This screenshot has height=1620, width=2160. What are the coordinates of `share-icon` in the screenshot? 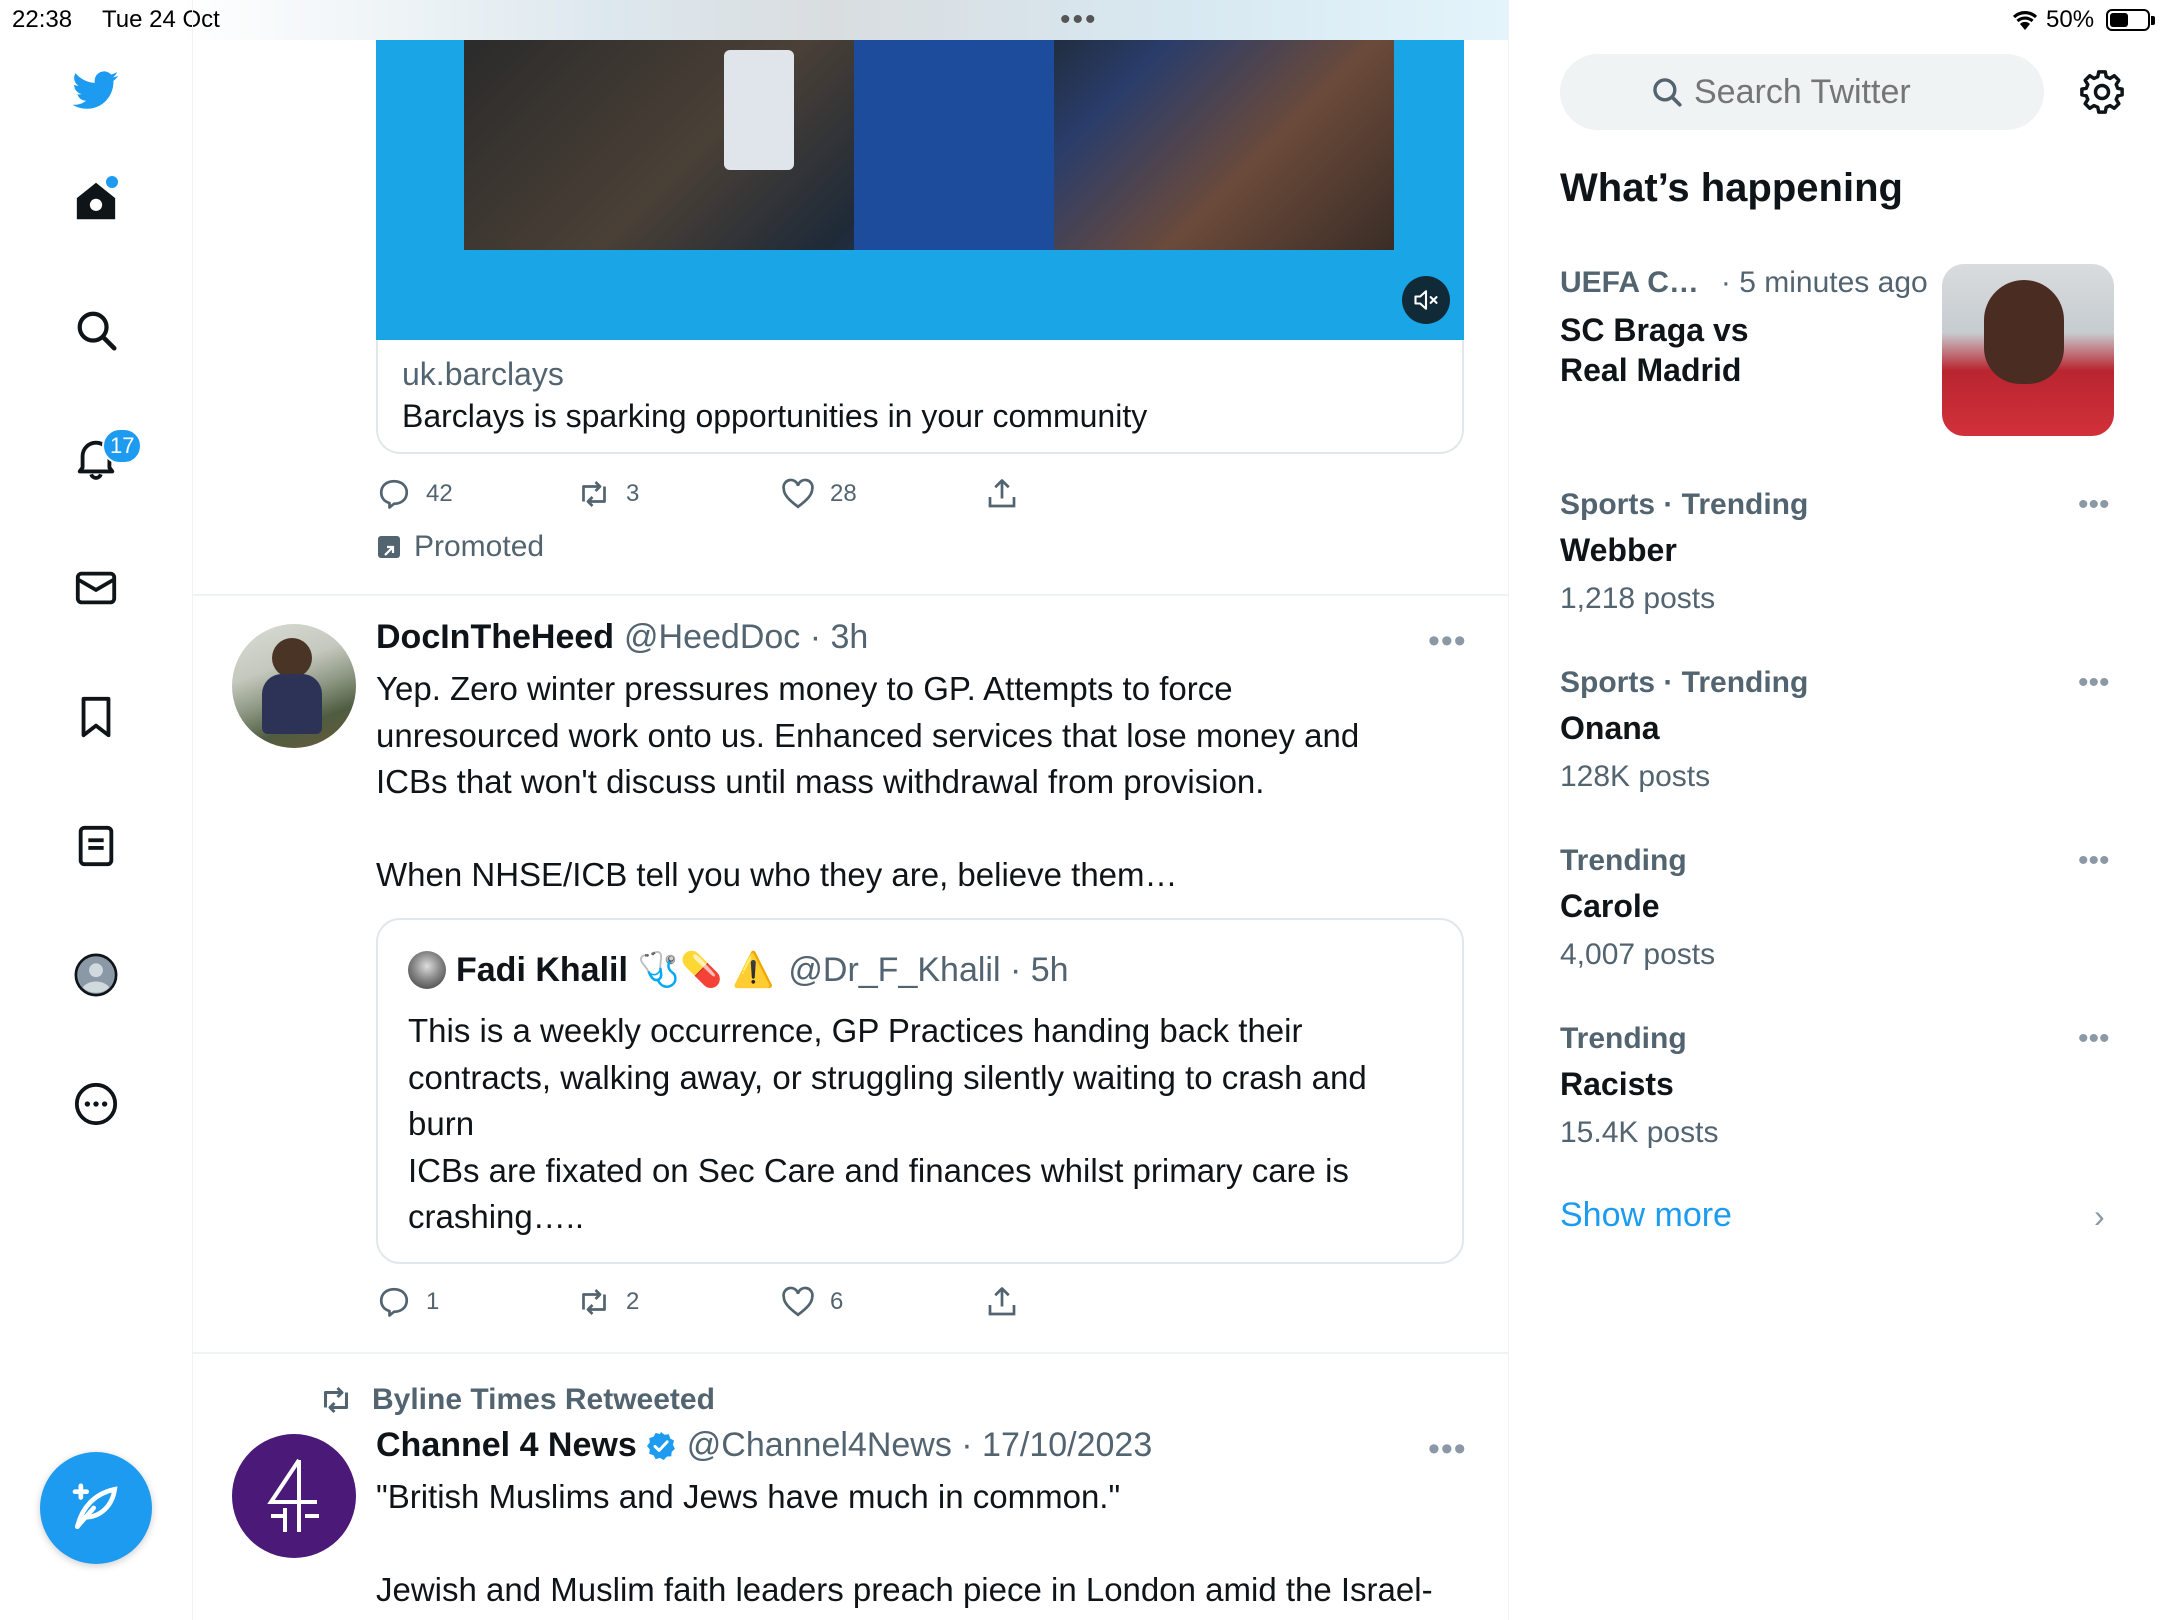 It's located at (1002, 493).